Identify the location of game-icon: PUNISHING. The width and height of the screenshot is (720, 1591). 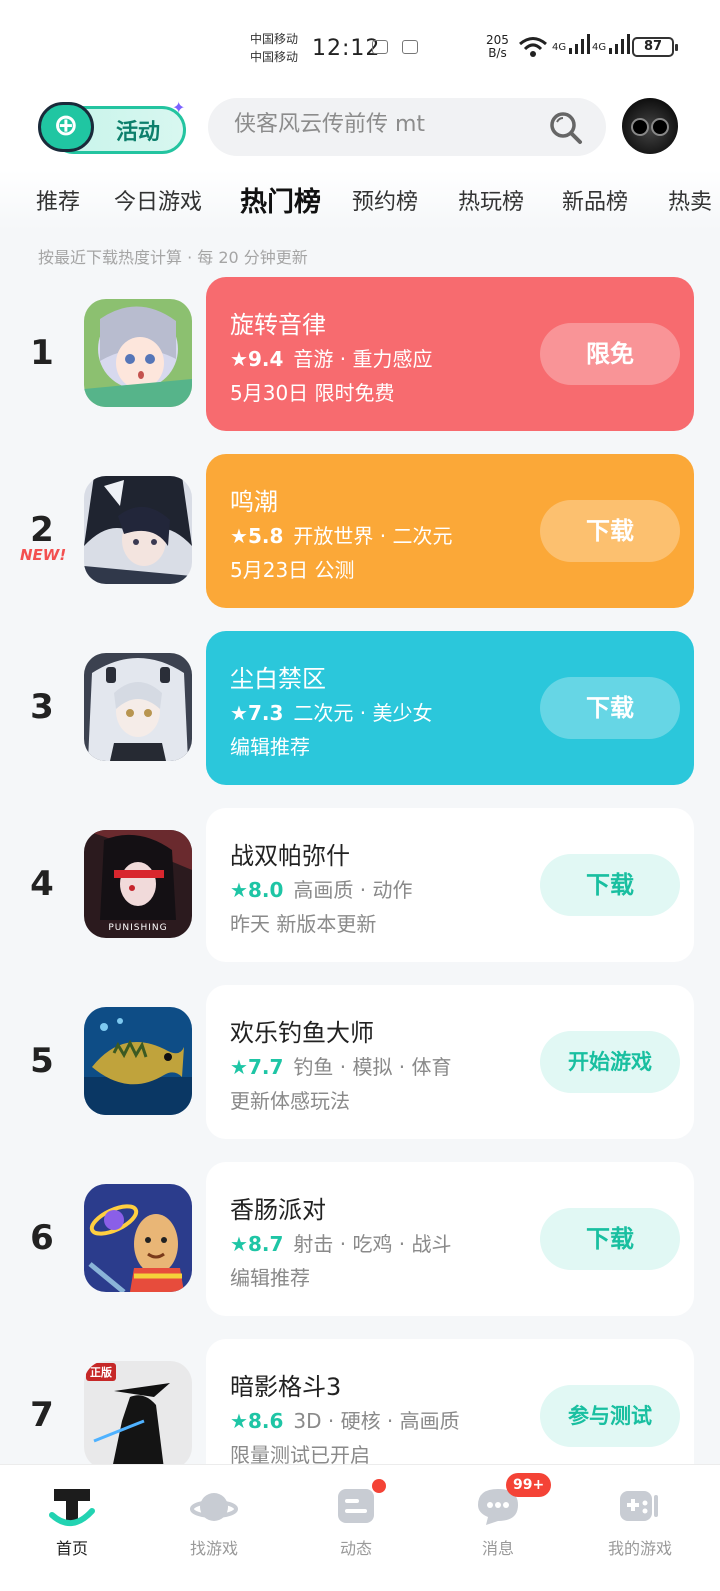
(138, 884).